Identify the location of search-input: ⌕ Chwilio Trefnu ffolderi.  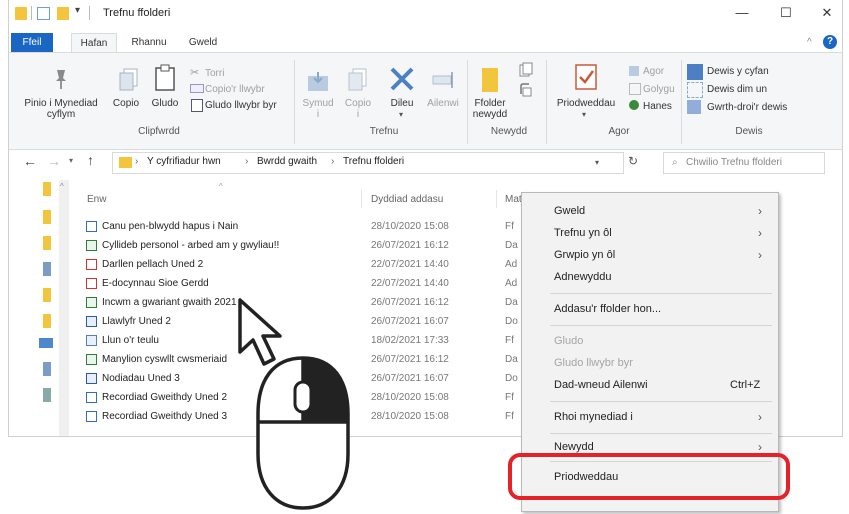
(744, 163).